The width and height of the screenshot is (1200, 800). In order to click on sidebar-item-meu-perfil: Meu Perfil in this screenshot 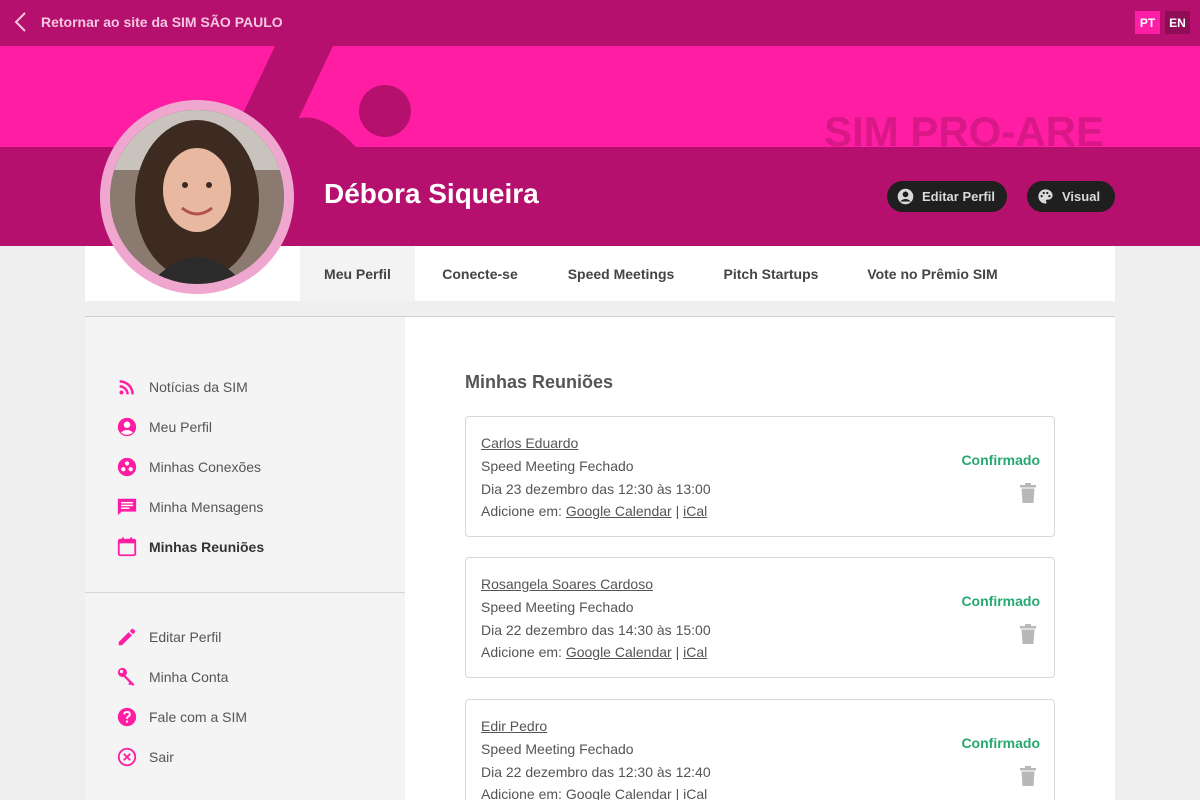, I will do `click(164, 427)`.